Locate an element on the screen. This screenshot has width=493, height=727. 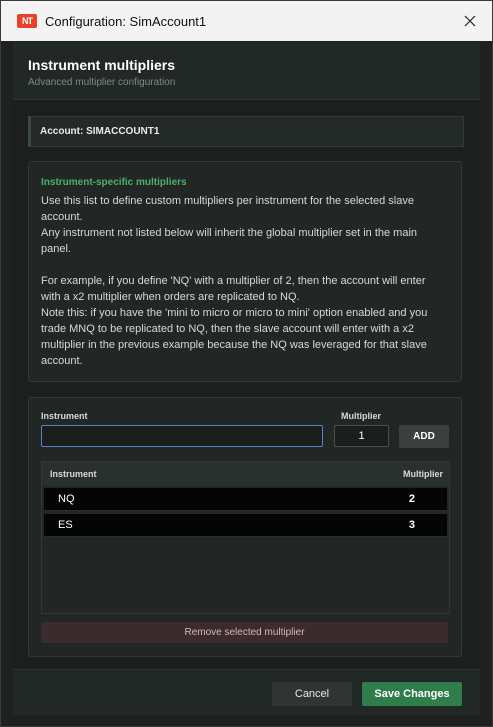
row-multiplier: 3 is located at coordinates (411, 525).